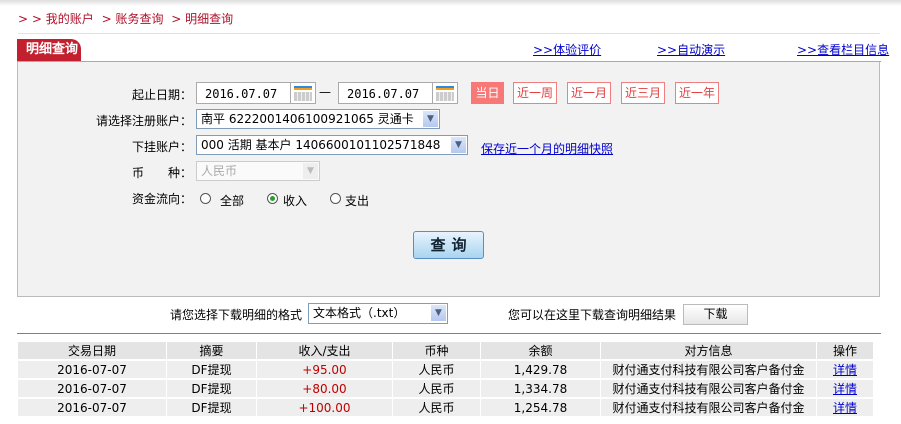  What do you see at coordinates (161, 199) in the screenshot?
I see `direction-label: 资金流向：` at bounding box center [161, 199].